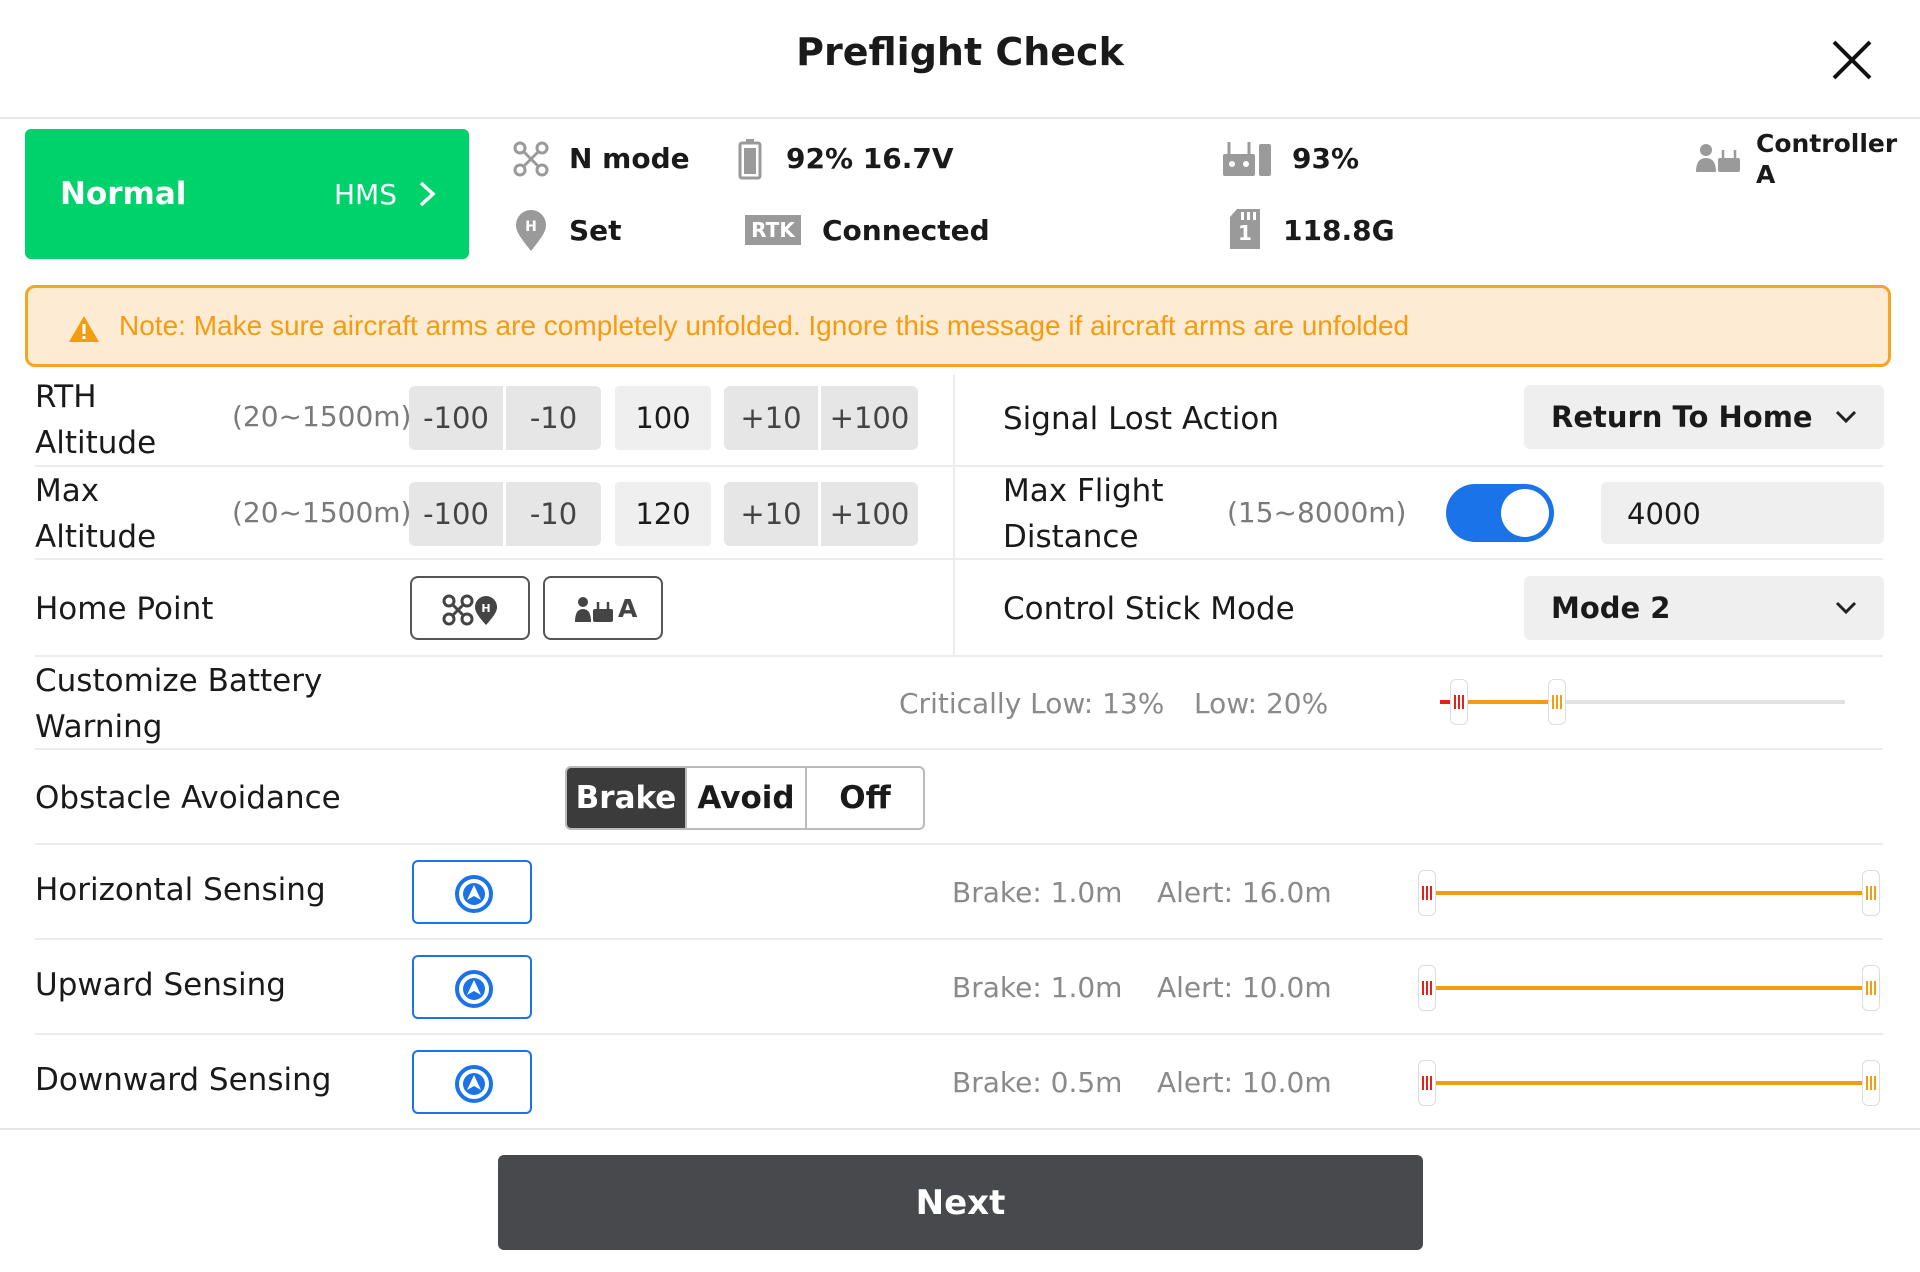 The image size is (1920, 1272). Describe the element at coordinates (1852, 60) in the screenshot. I see `close-icon` at that location.